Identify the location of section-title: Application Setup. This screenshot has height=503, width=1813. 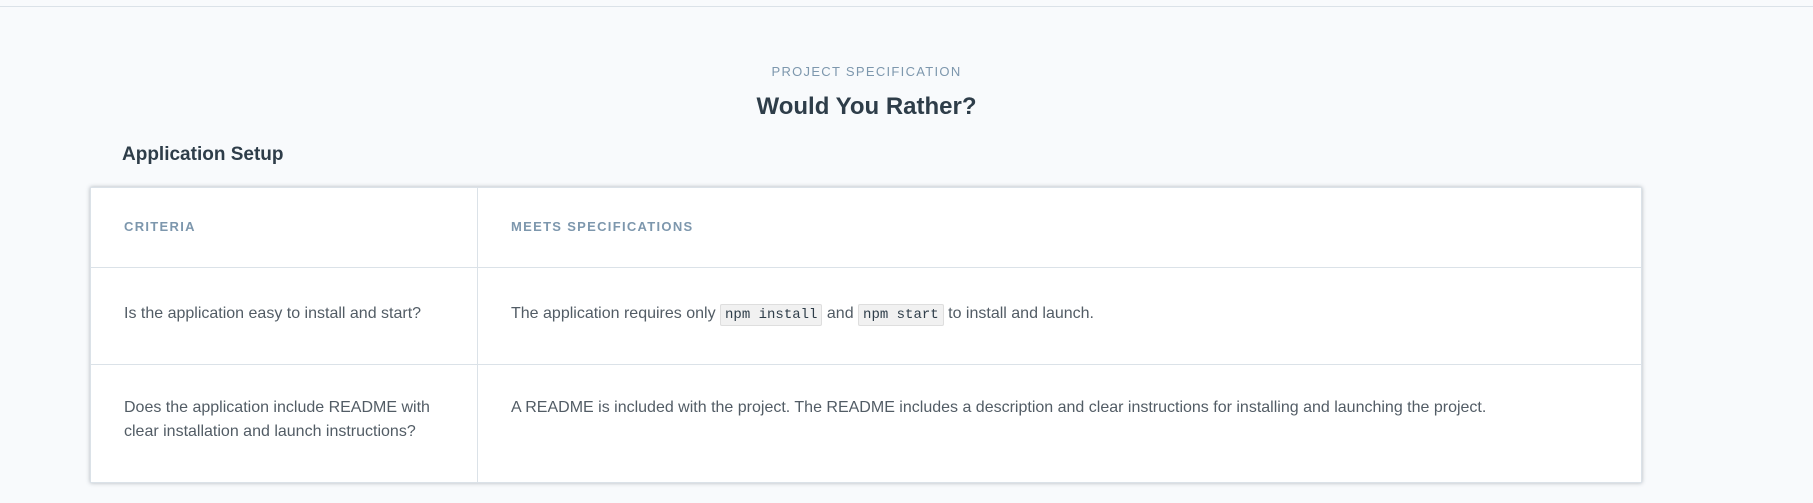
(203, 154).